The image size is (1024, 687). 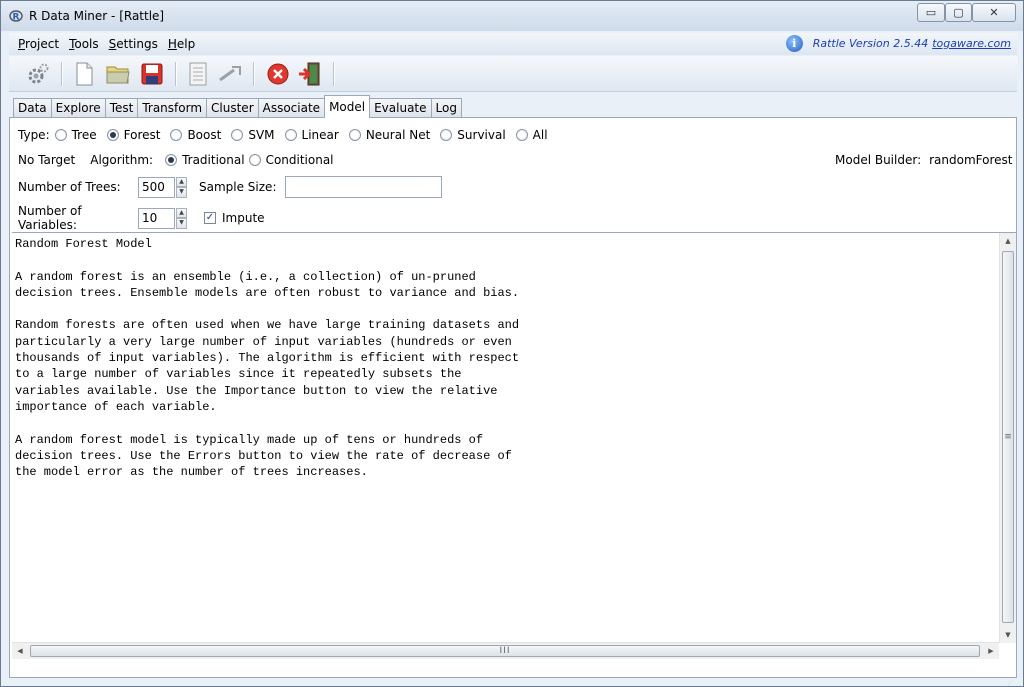 I want to click on stop-icon, so click(x=278, y=74).